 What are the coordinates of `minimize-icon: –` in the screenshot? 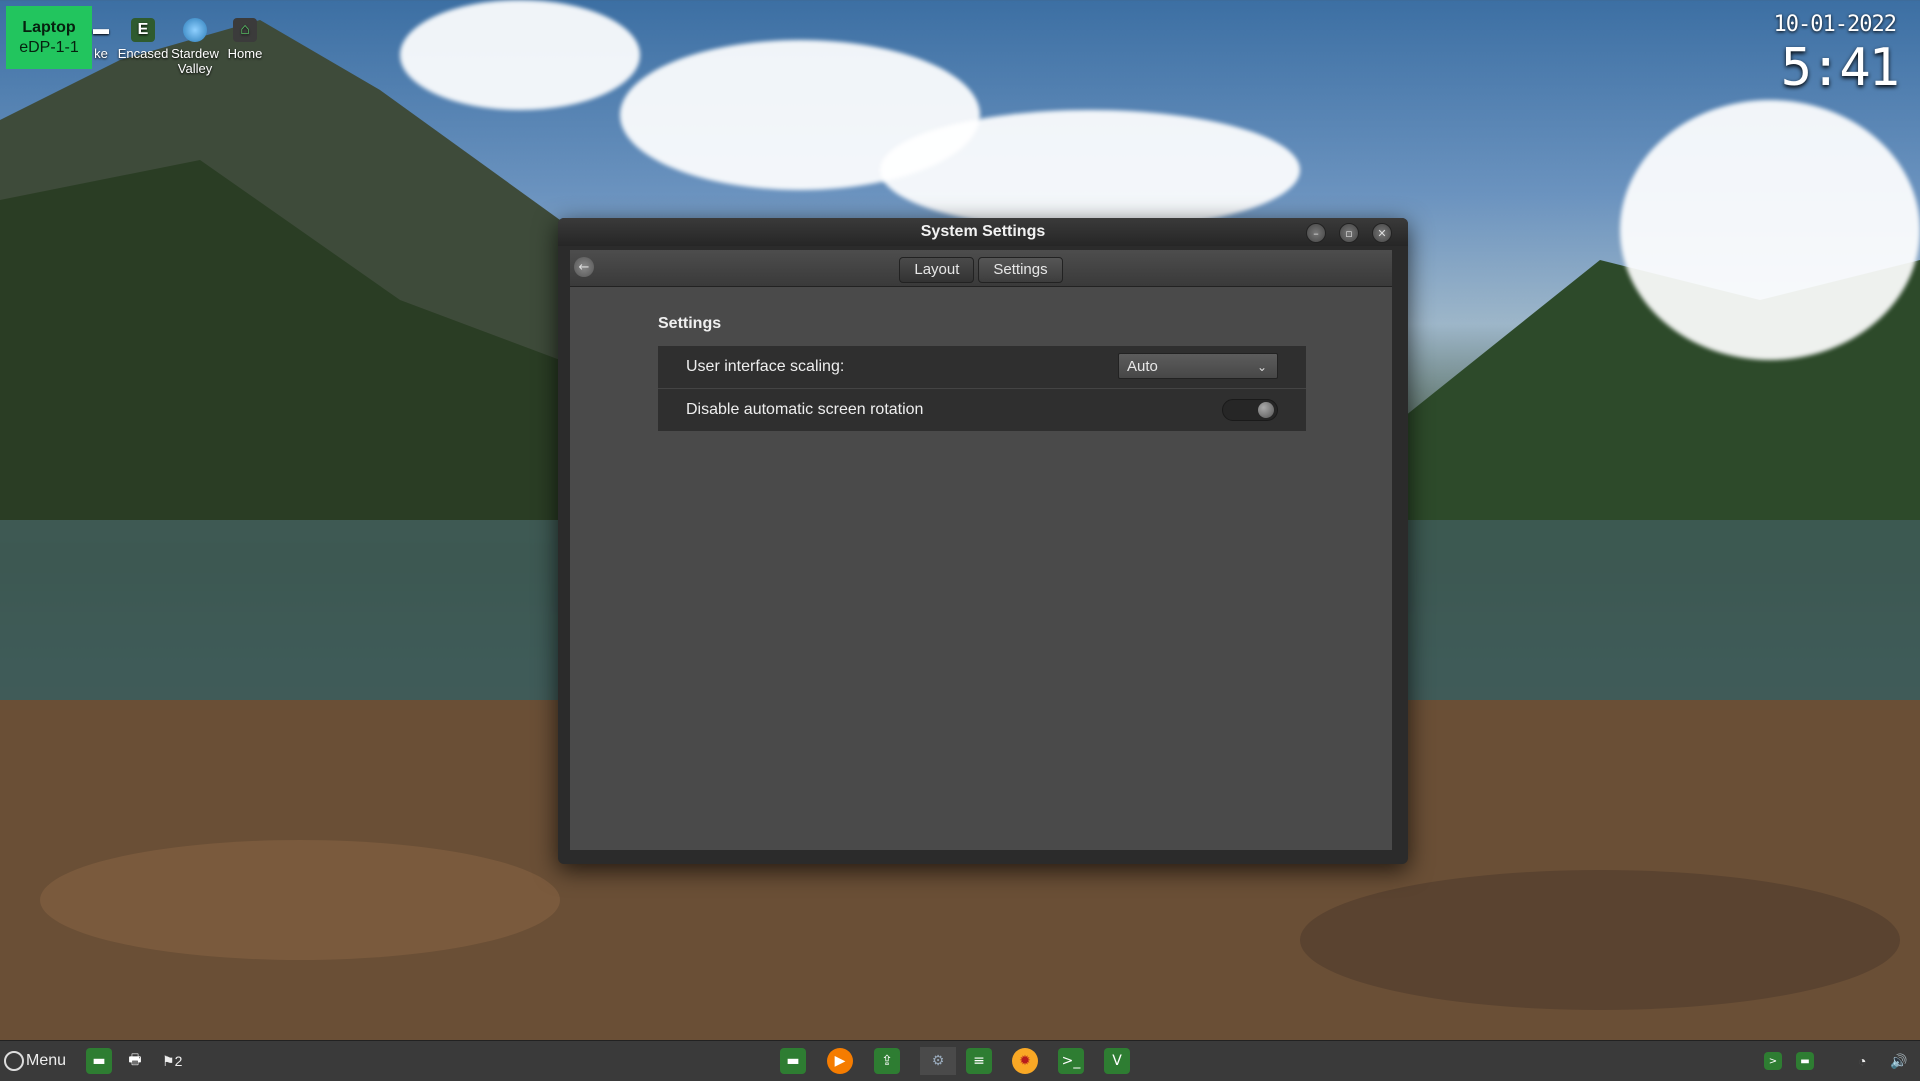 It's located at (1316, 233).